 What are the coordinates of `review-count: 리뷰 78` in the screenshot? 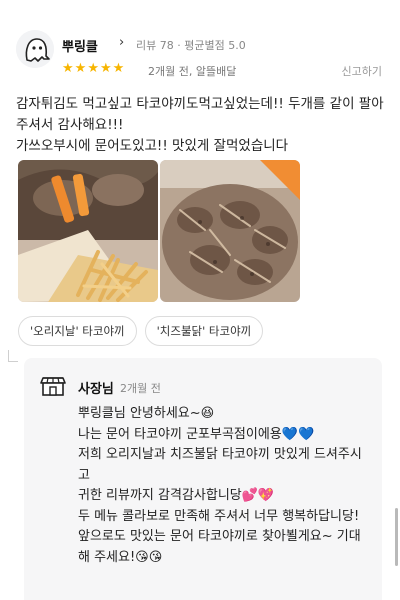 It's located at (155, 45).